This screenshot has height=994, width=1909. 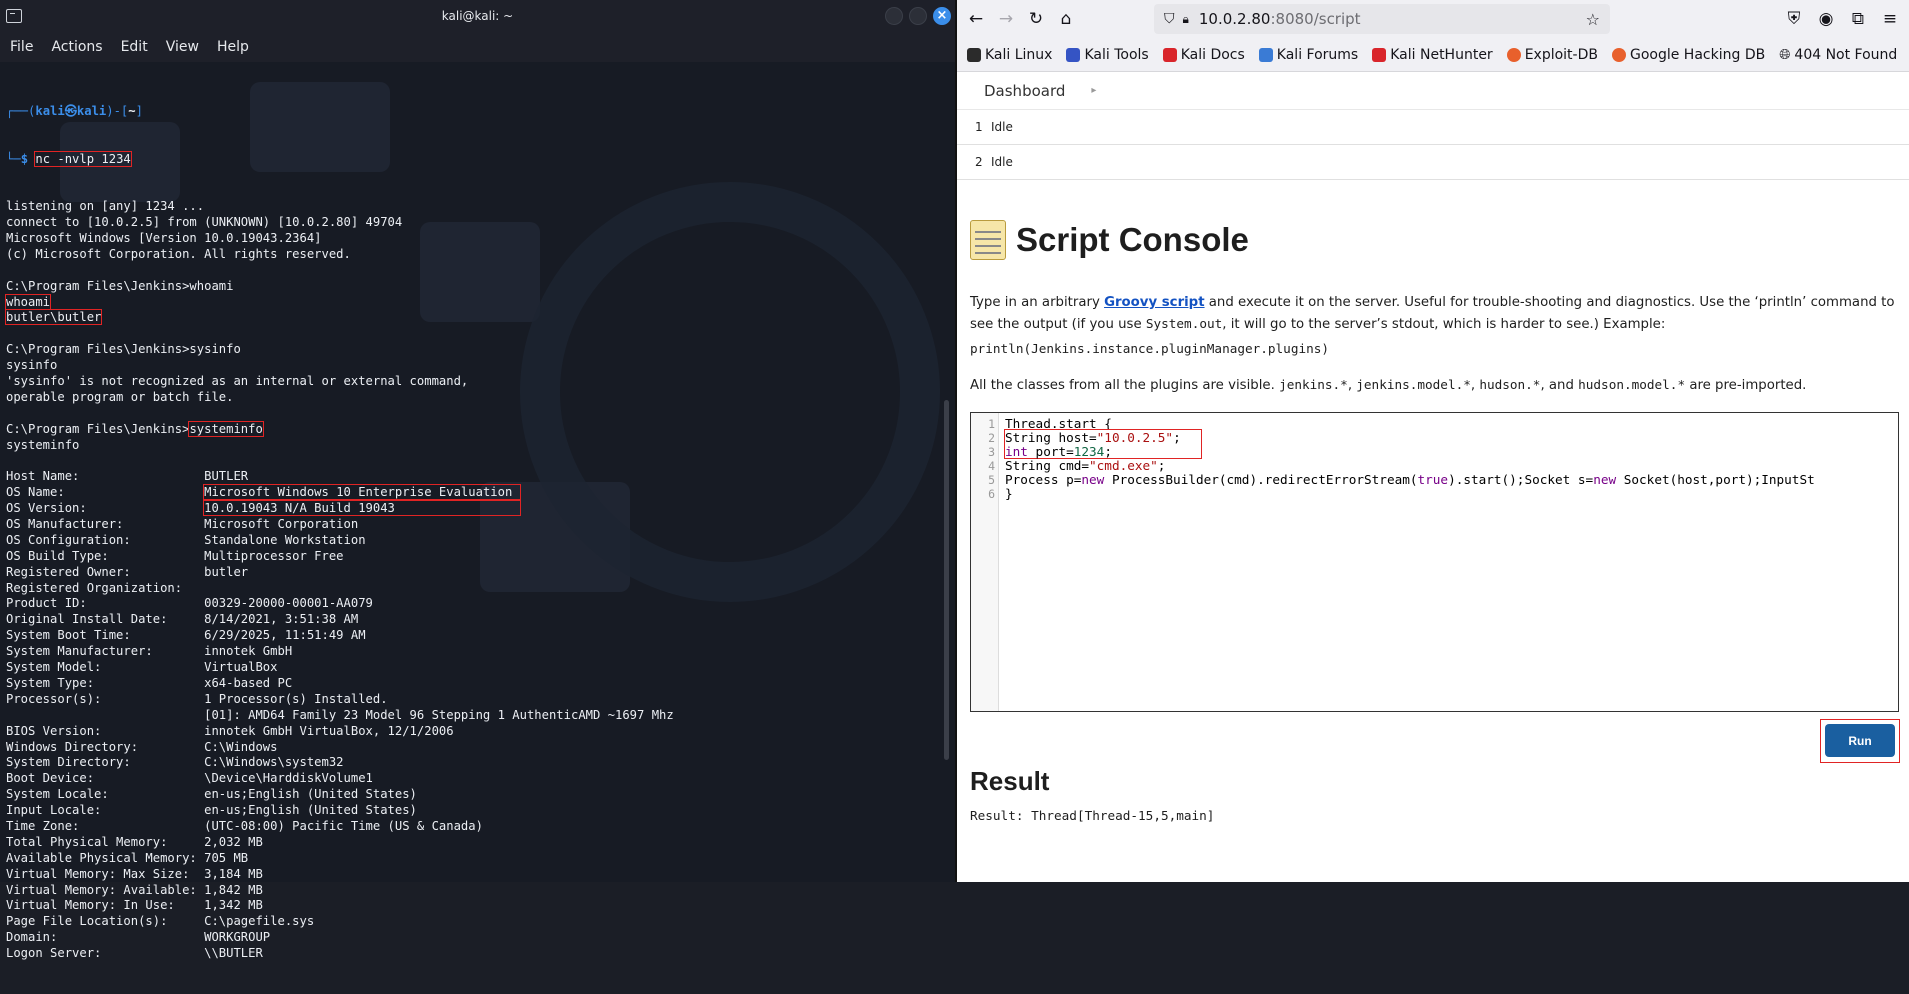 What do you see at coordinates (182, 47) in the screenshot?
I see `menu-view: View` at bounding box center [182, 47].